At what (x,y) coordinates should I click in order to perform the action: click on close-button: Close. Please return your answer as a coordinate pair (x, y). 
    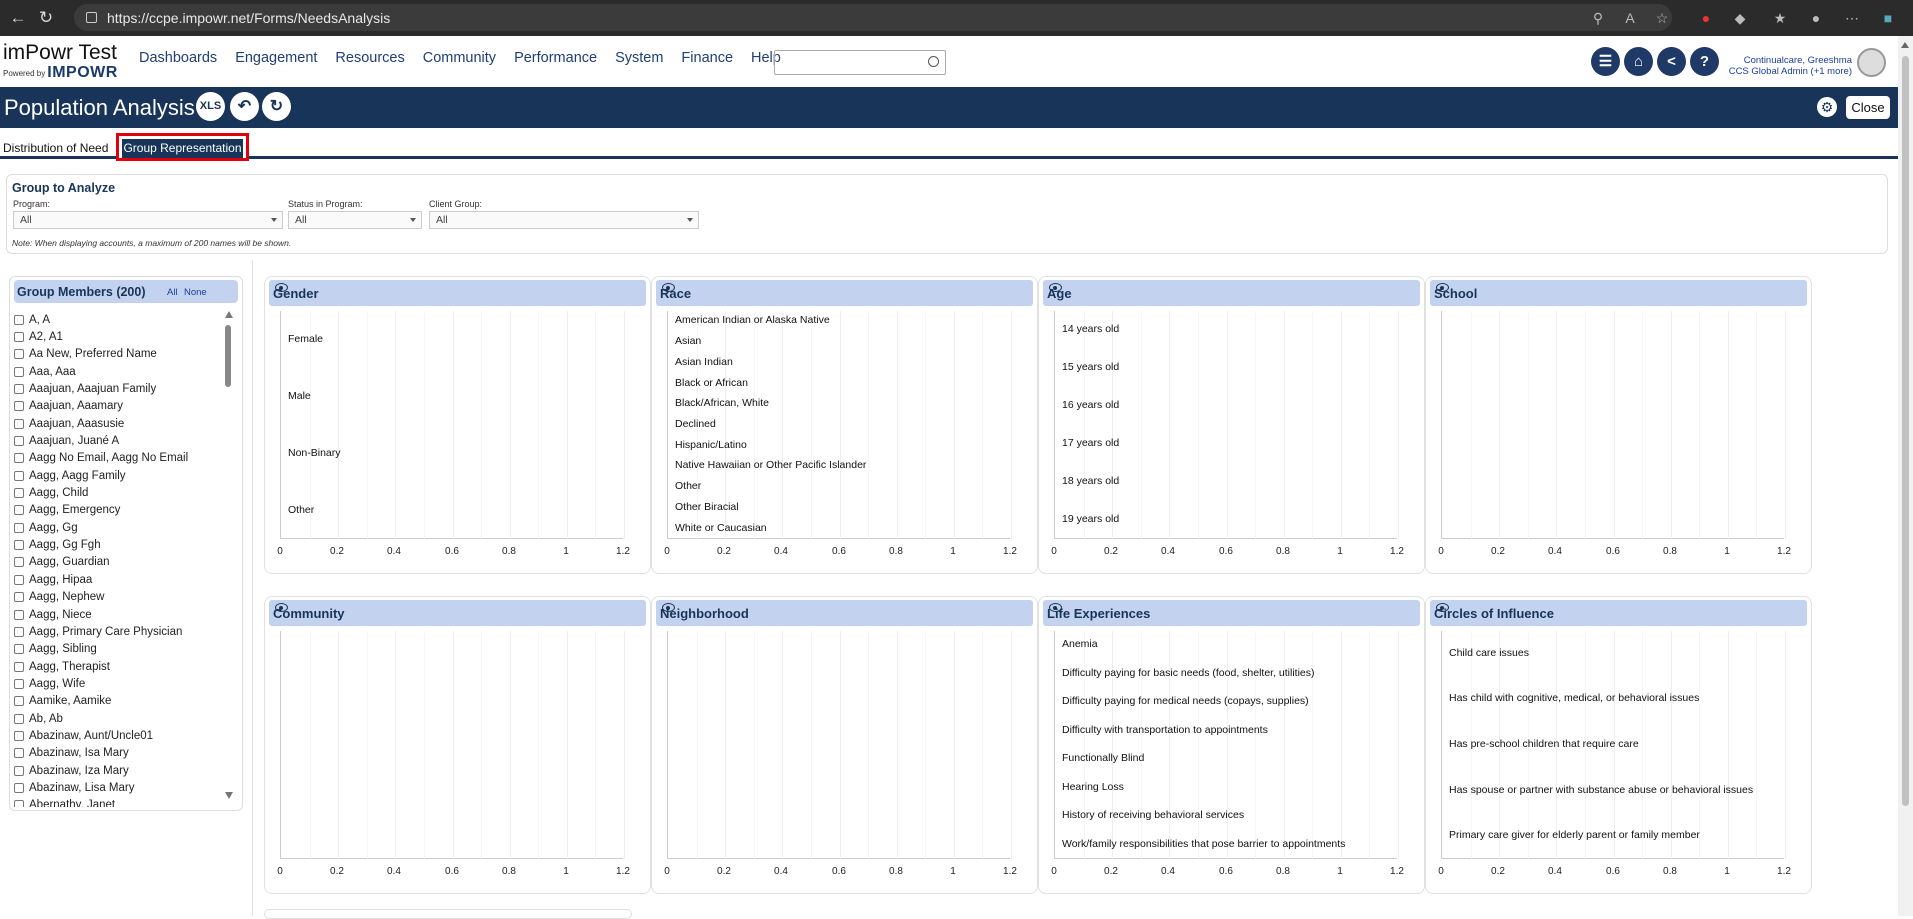
    Looking at the image, I should click on (1868, 107).